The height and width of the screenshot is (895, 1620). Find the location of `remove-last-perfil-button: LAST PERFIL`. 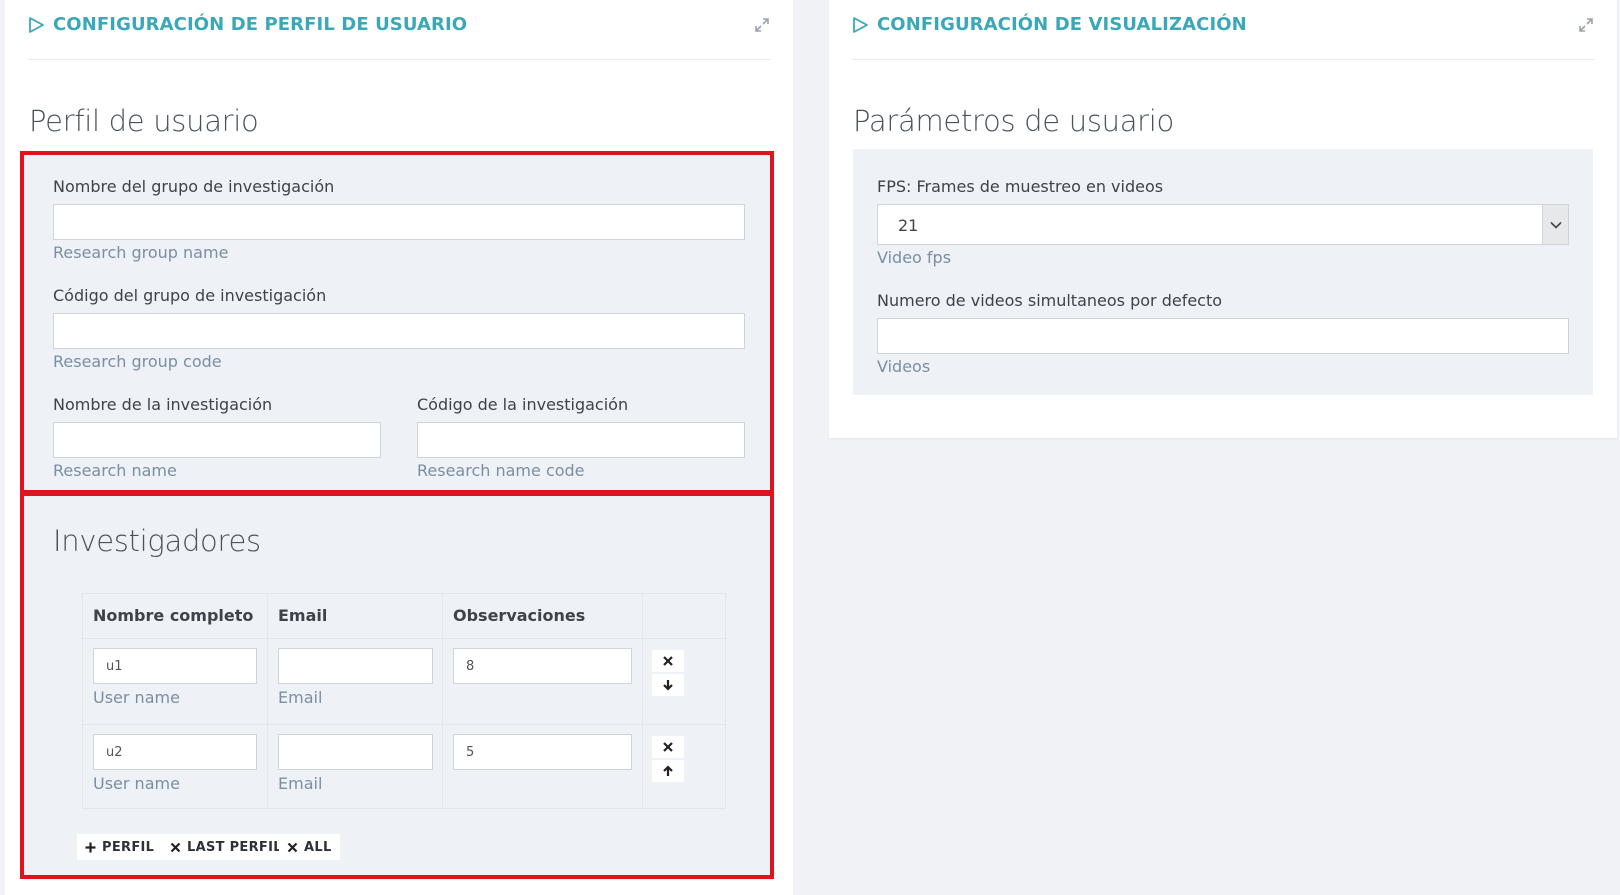

remove-last-perfil-button: LAST PERFIL is located at coordinates (226, 847).